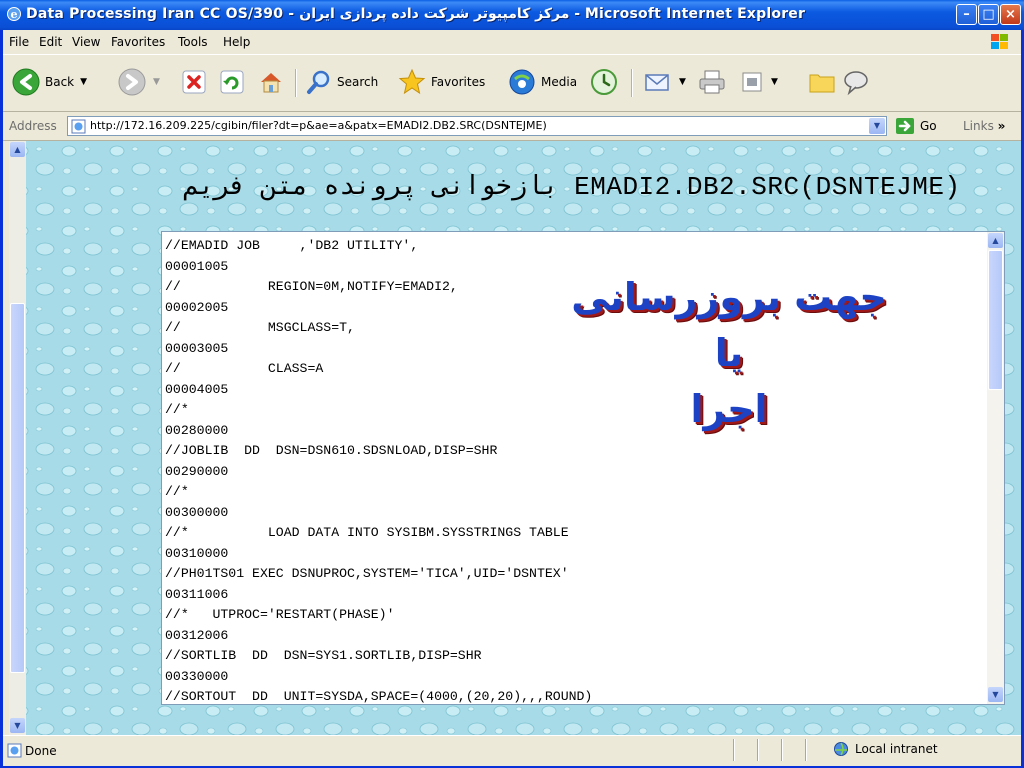  What do you see at coordinates (729, 409) in the screenshot?
I see `annotation-line-2: اجرا` at bounding box center [729, 409].